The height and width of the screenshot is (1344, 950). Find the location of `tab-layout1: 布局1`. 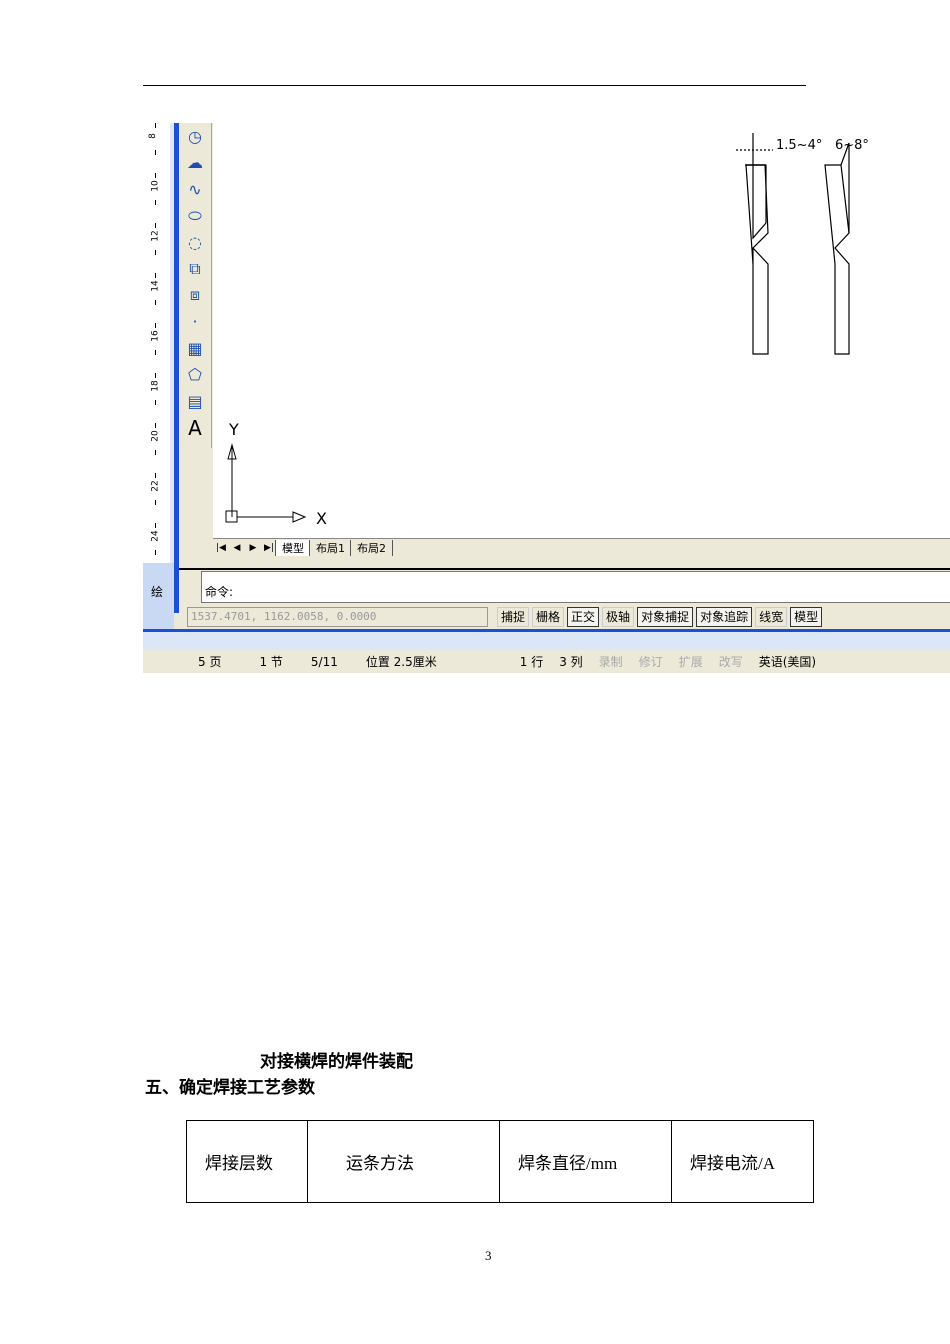

tab-layout1: 布局1 is located at coordinates (330, 548).